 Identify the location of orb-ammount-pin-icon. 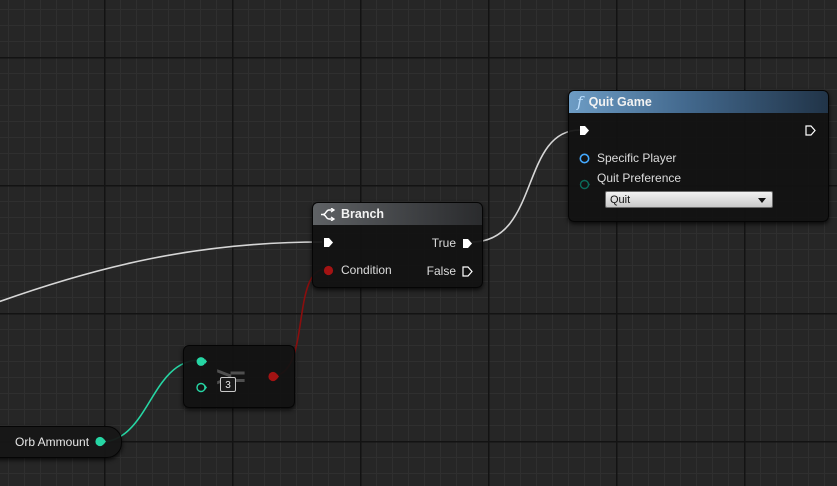
(100, 441).